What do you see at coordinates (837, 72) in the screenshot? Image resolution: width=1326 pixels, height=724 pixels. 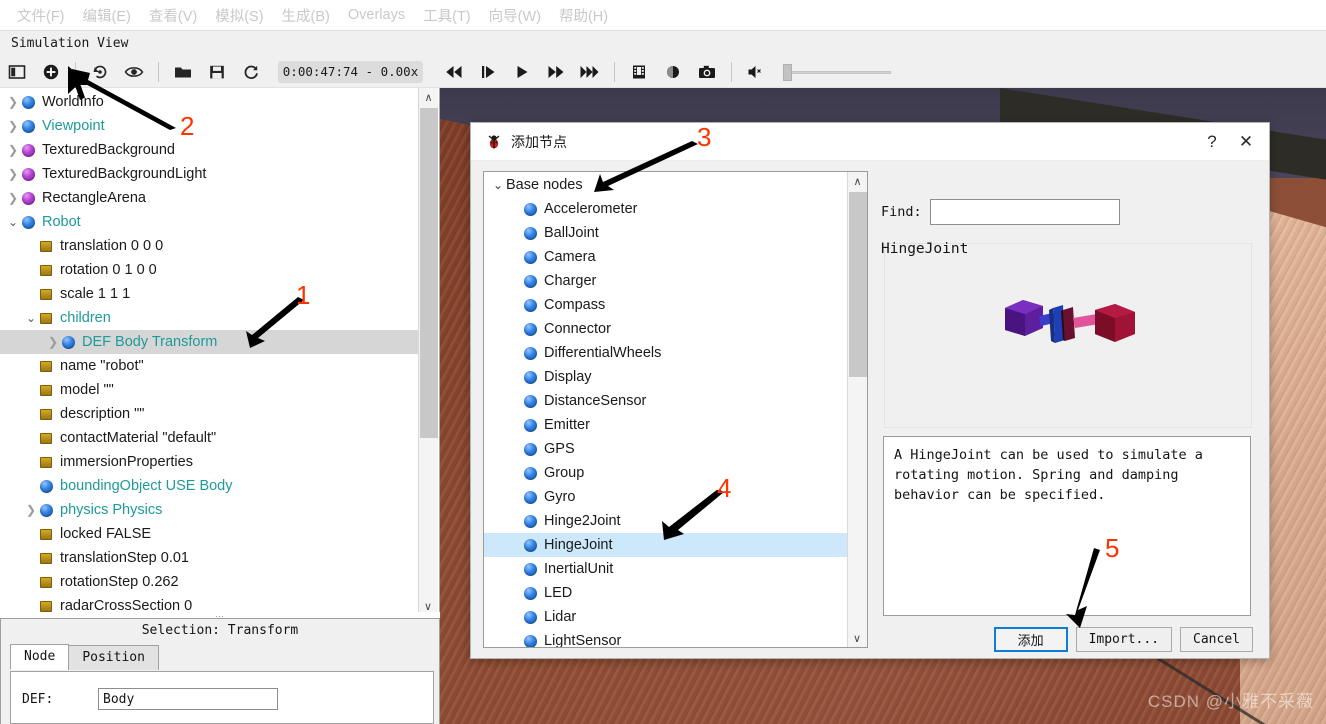 I see `volume-slider` at bounding box center [837, 72].